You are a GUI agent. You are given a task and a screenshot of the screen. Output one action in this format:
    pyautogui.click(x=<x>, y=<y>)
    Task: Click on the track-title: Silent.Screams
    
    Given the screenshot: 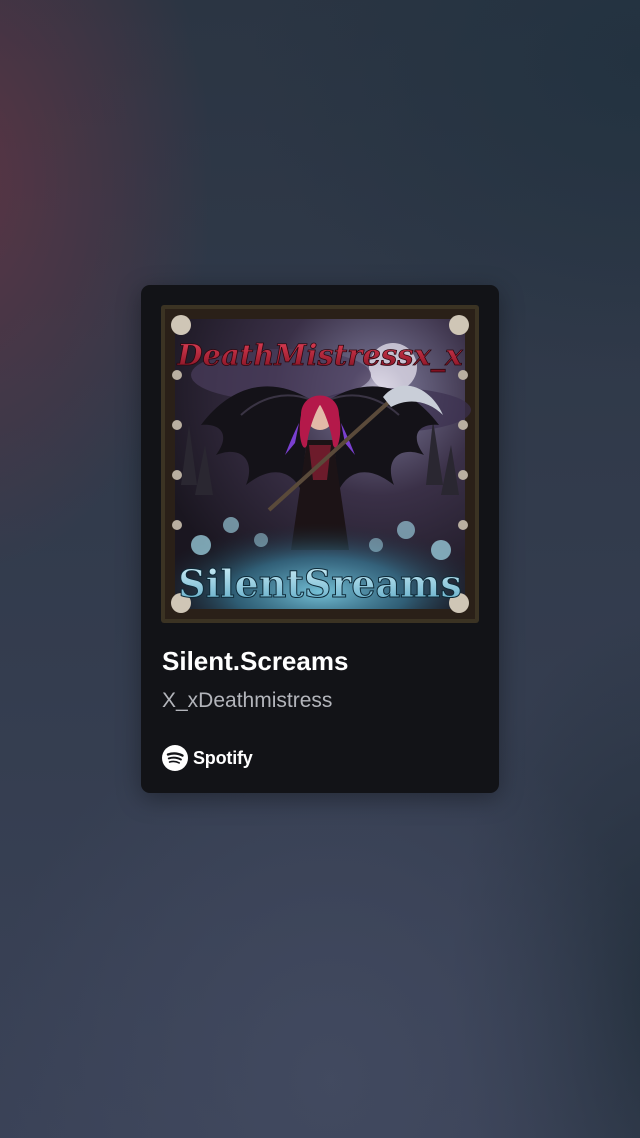 What is the action you would take?
    pyautogui.click(x=255, y=661)
    